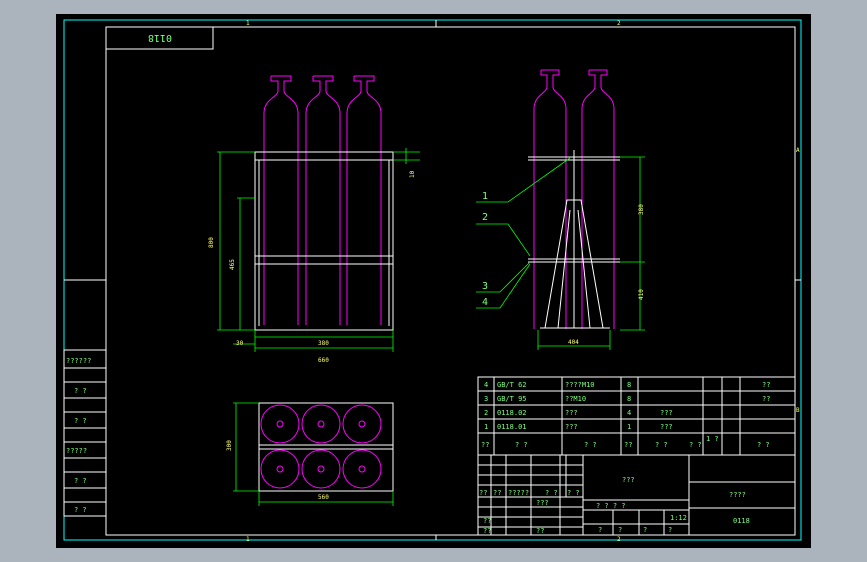 The height and width of the screenshot is (562, 867). Describe the element at coordinates (712, 439) in the screenshot. I see `svg-text: 1 ?` at that location.